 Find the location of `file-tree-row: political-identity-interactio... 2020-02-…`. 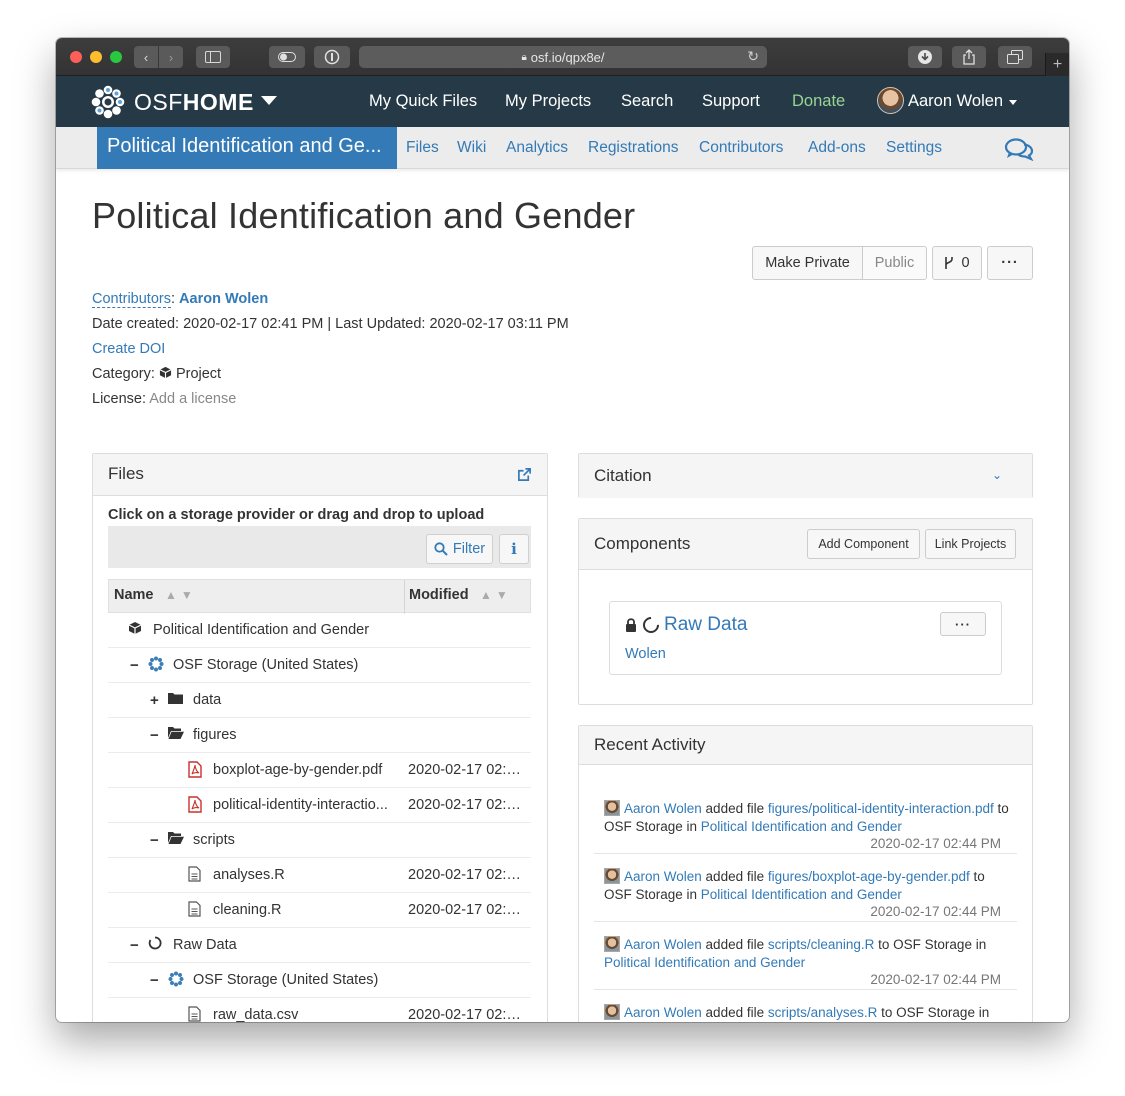

file-tree-row: political-identity-interactio... 2020-02-… is located at coordinates (319, 805).